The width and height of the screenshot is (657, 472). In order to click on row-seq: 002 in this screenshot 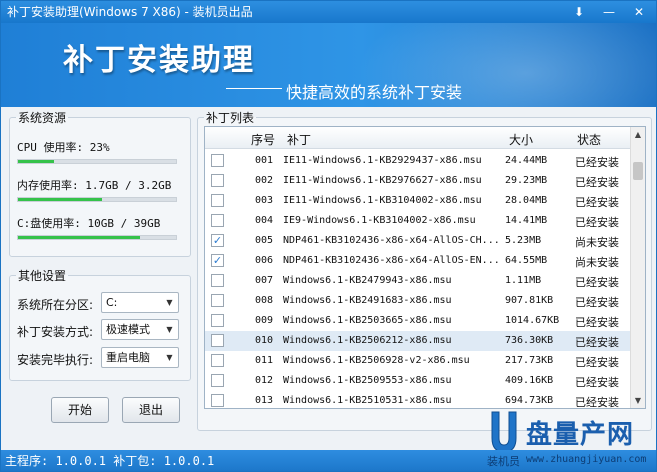, I will do `click(264, 180)`.